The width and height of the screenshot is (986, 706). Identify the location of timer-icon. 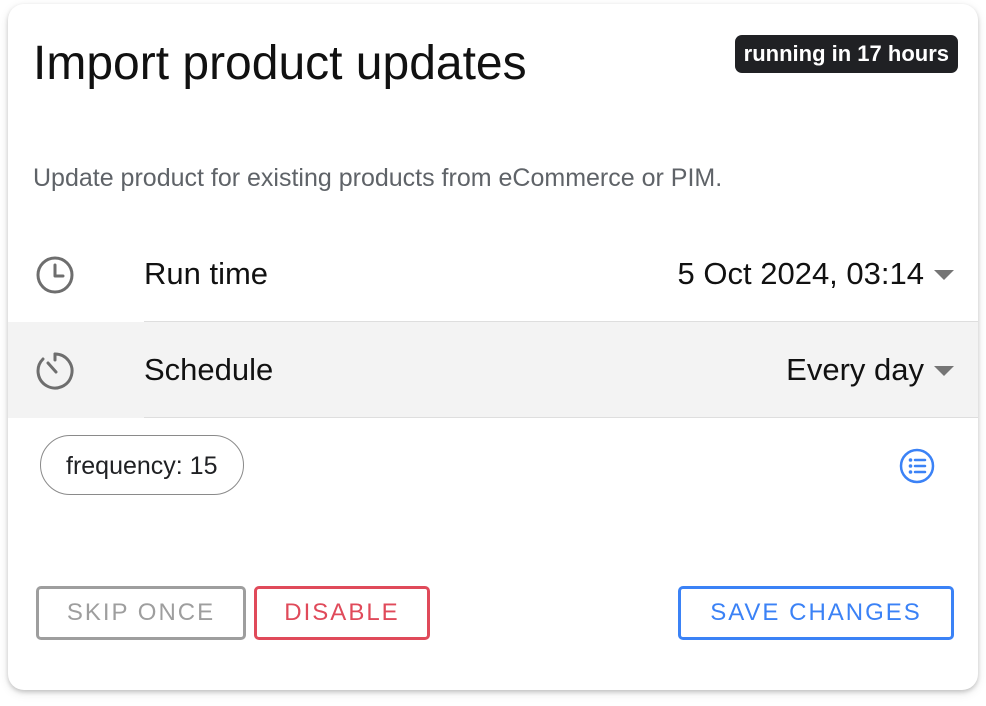
(55, 371).